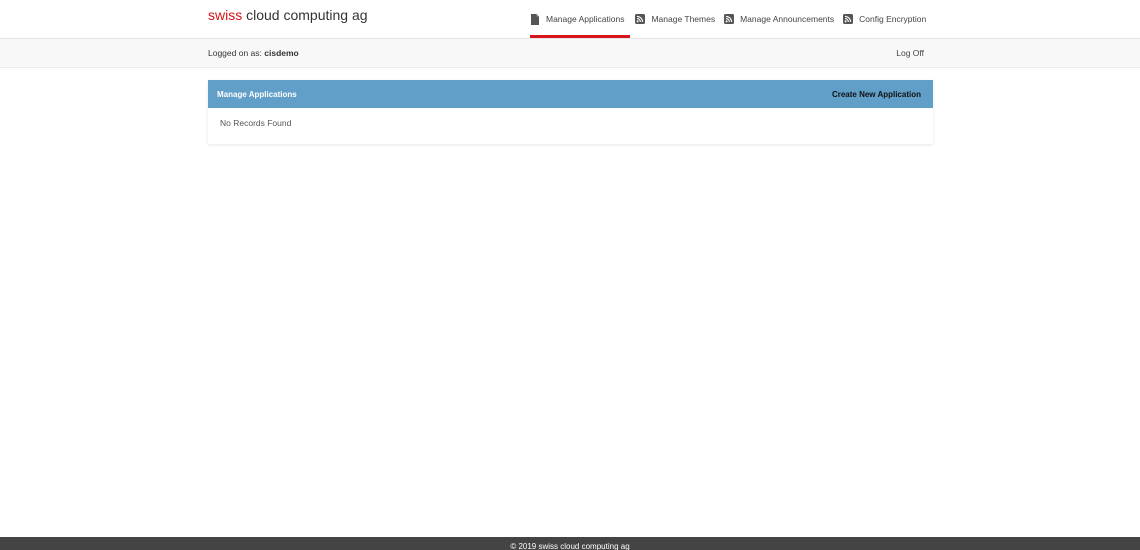 Image resolution: width=1140 pixels, height=550 pixels. Describe the element at coordinates (305, 15) in the screenshot. I see `brand-rest-text: cloud computing ag` at that location.